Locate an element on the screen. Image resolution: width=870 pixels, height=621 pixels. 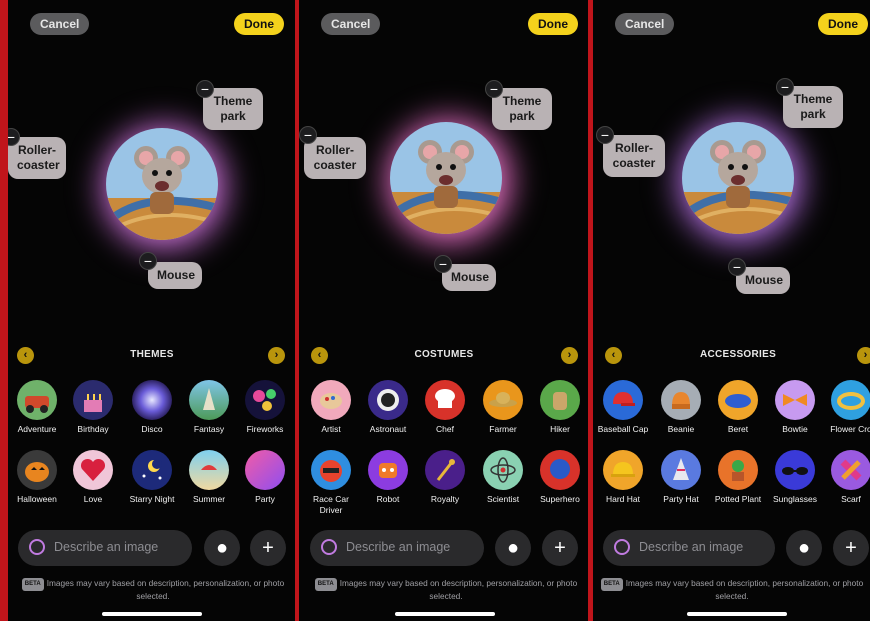
option-robot: Robot is located at coordinates (388, 477).